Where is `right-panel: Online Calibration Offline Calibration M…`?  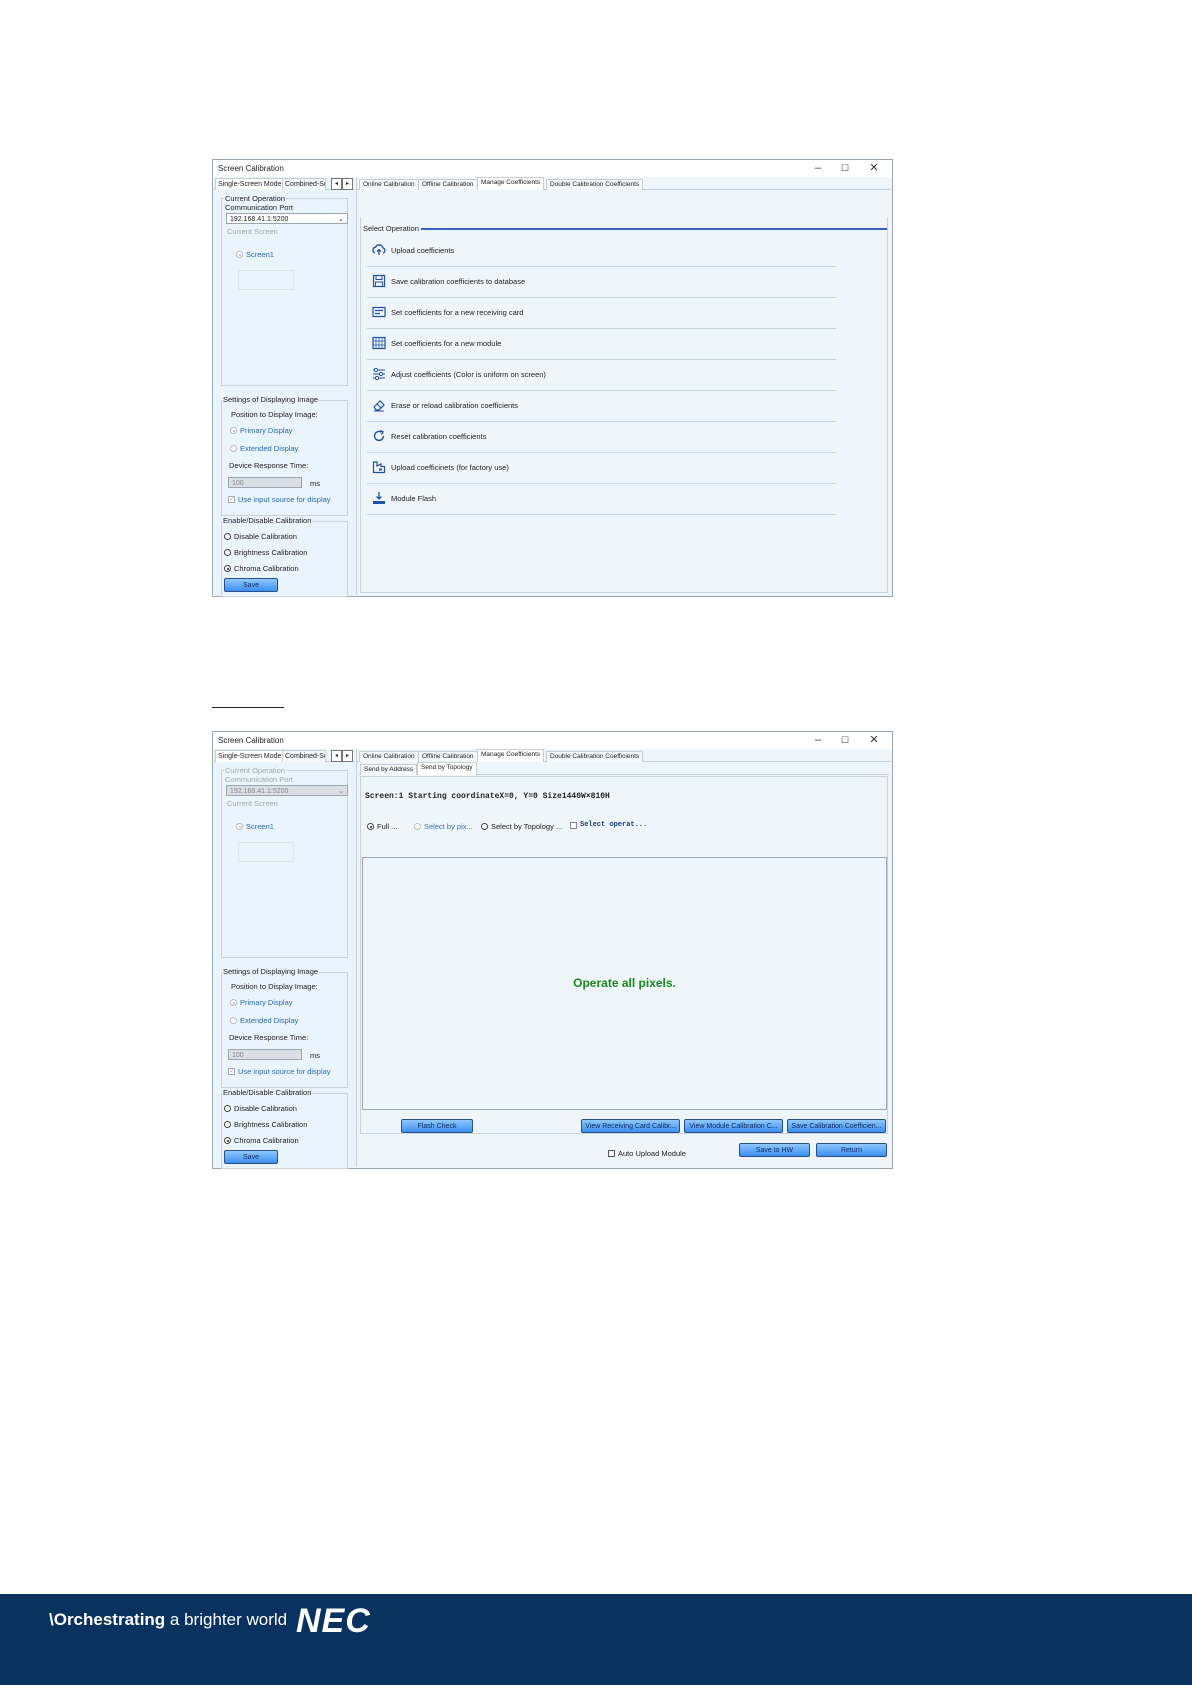
right-panel: Online Calibration Offline Calibration M… is located at coordinates (623, 958).